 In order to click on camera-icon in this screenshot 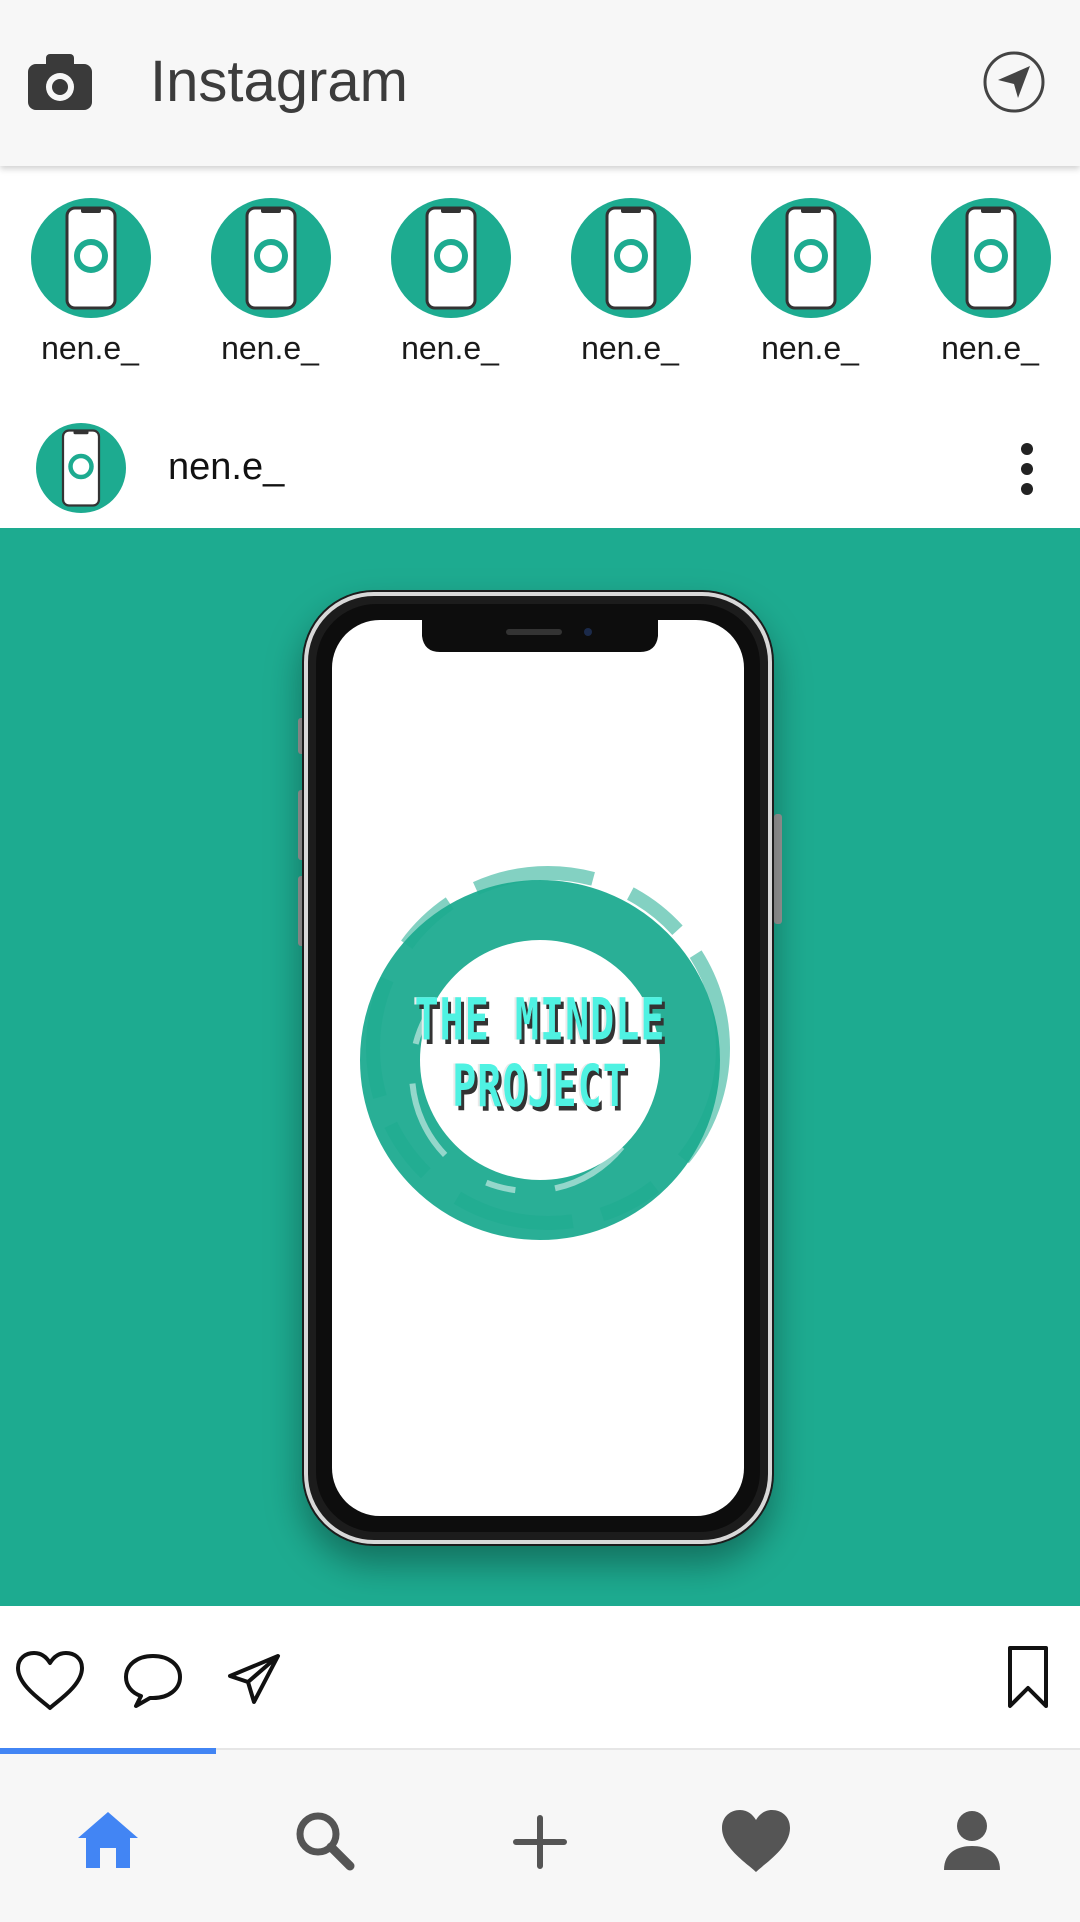, I will do `click(60, 82)`.